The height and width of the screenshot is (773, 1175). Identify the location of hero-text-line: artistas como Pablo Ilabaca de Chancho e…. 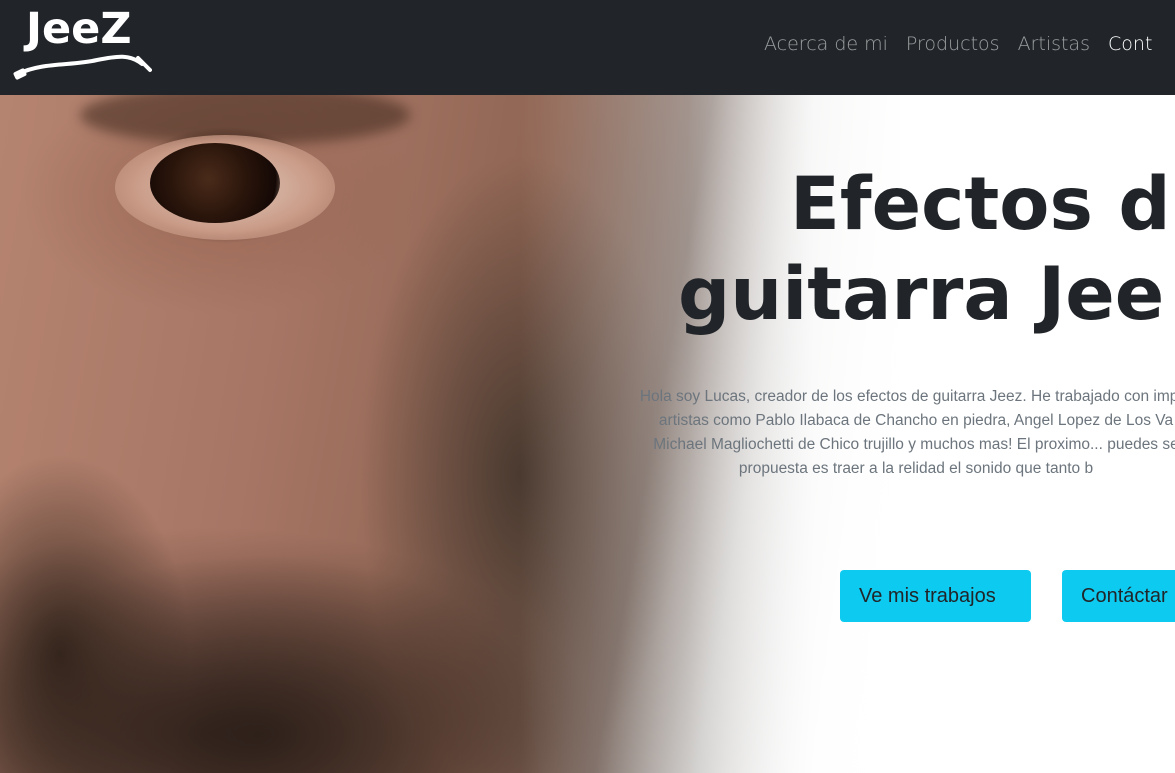
(916, 420).